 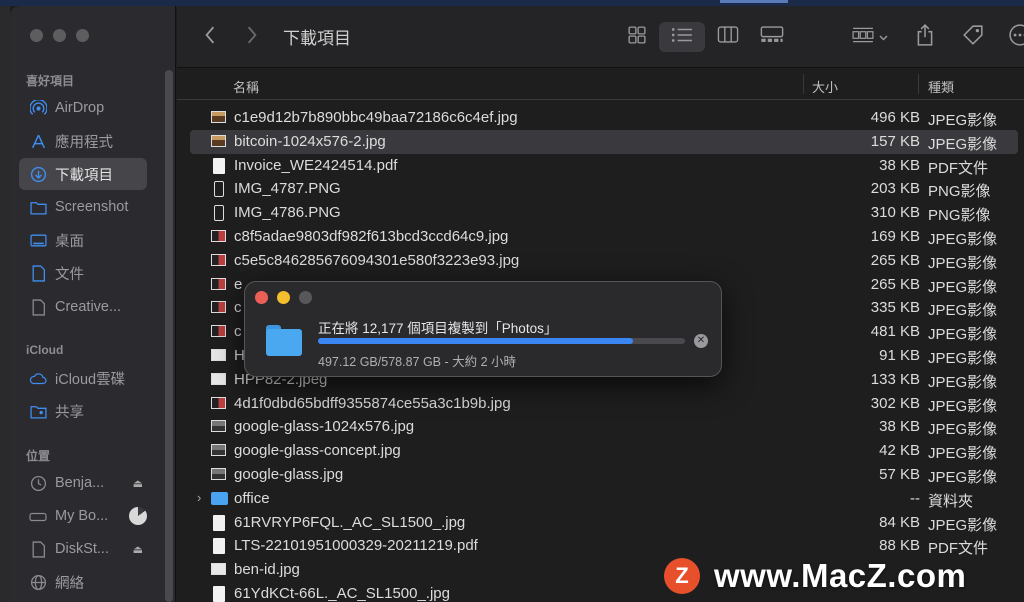 I want to click on file-name: bitcoin-1024x576-2.jpg, so click(x=310, y=141).